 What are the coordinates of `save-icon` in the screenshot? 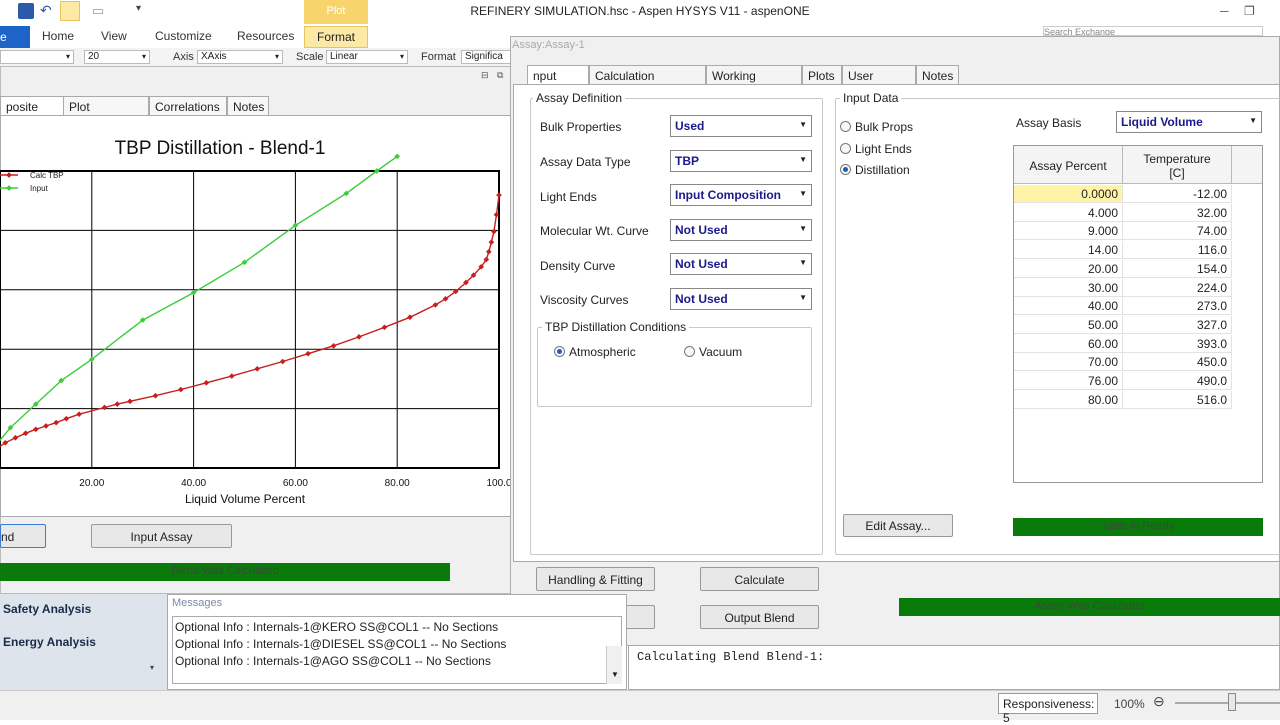 It's located at (26, 11).